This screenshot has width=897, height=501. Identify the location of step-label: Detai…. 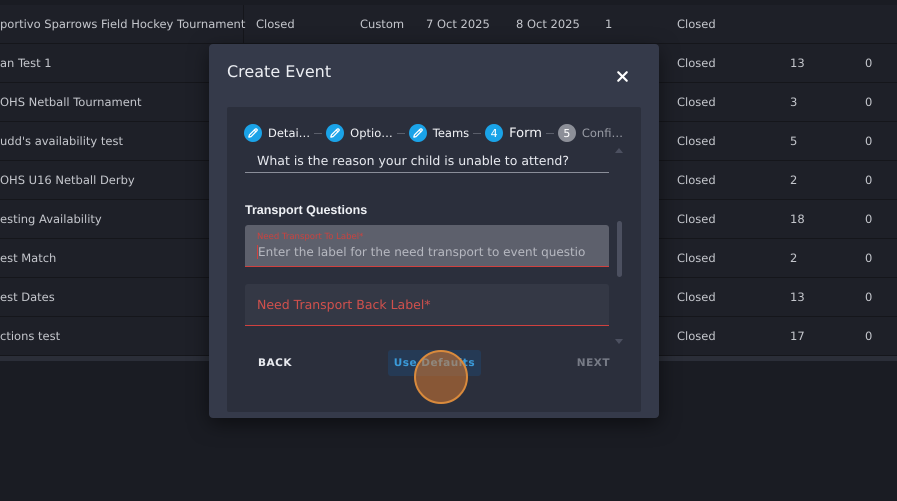
(289, 133).